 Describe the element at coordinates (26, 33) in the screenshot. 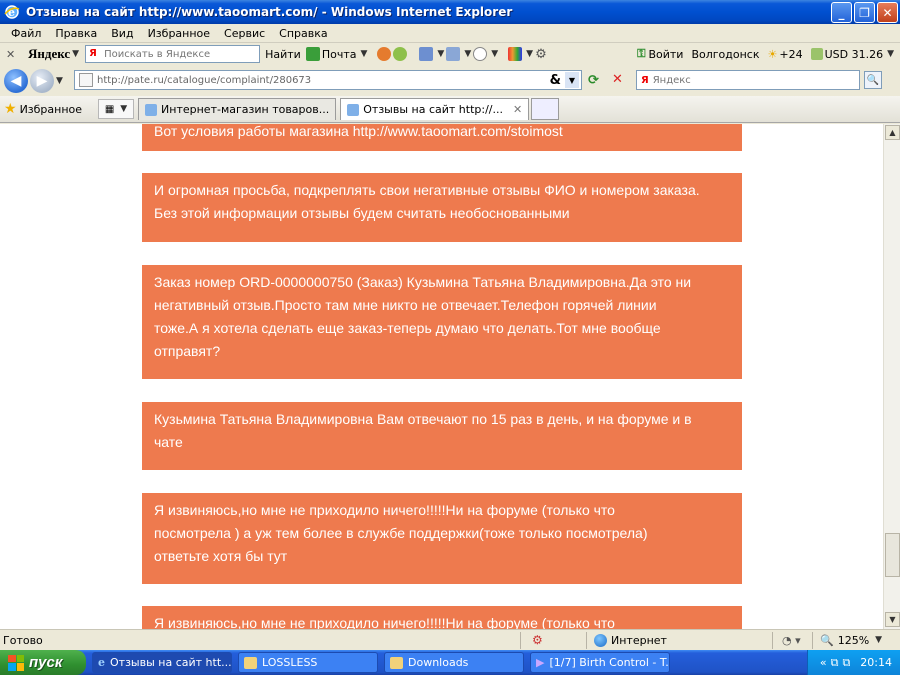

I see `menu-file: Файл` at that location.